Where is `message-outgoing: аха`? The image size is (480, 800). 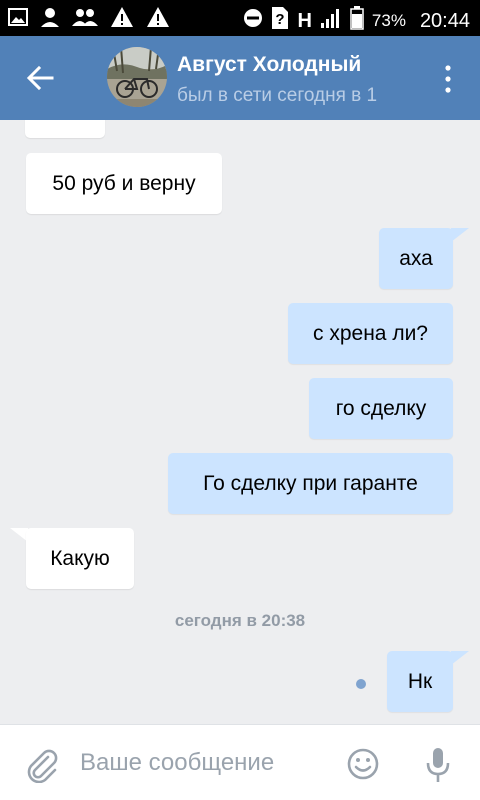 message-outgoing: аха is located at coordinates (416, 258).